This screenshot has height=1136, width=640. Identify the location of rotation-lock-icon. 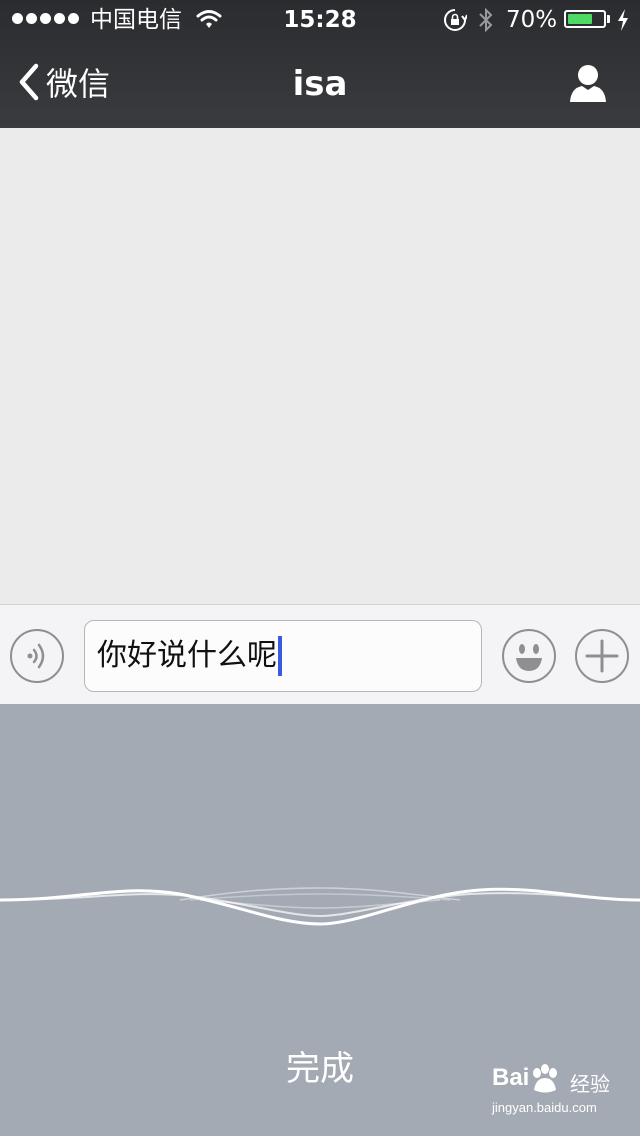
(455, 22).